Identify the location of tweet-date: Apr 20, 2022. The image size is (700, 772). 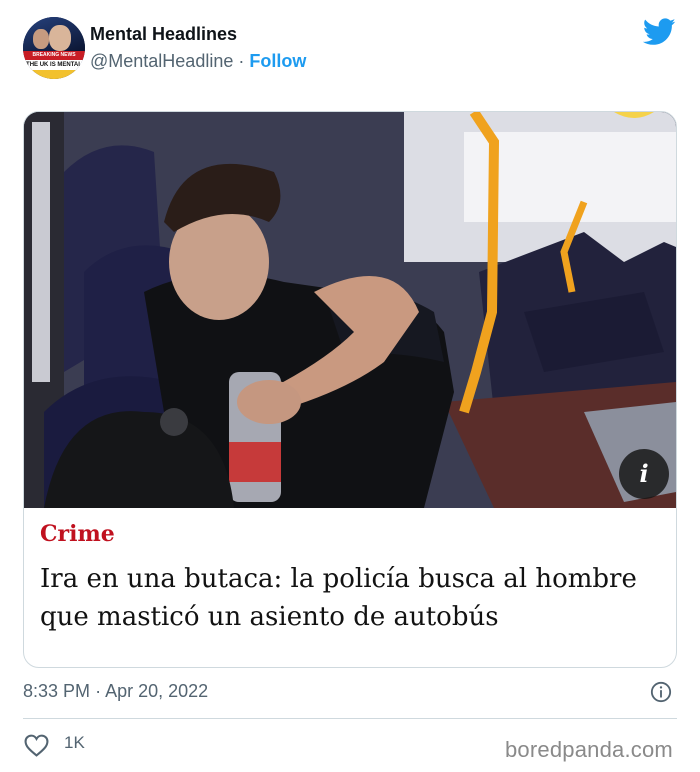
(157, 691).